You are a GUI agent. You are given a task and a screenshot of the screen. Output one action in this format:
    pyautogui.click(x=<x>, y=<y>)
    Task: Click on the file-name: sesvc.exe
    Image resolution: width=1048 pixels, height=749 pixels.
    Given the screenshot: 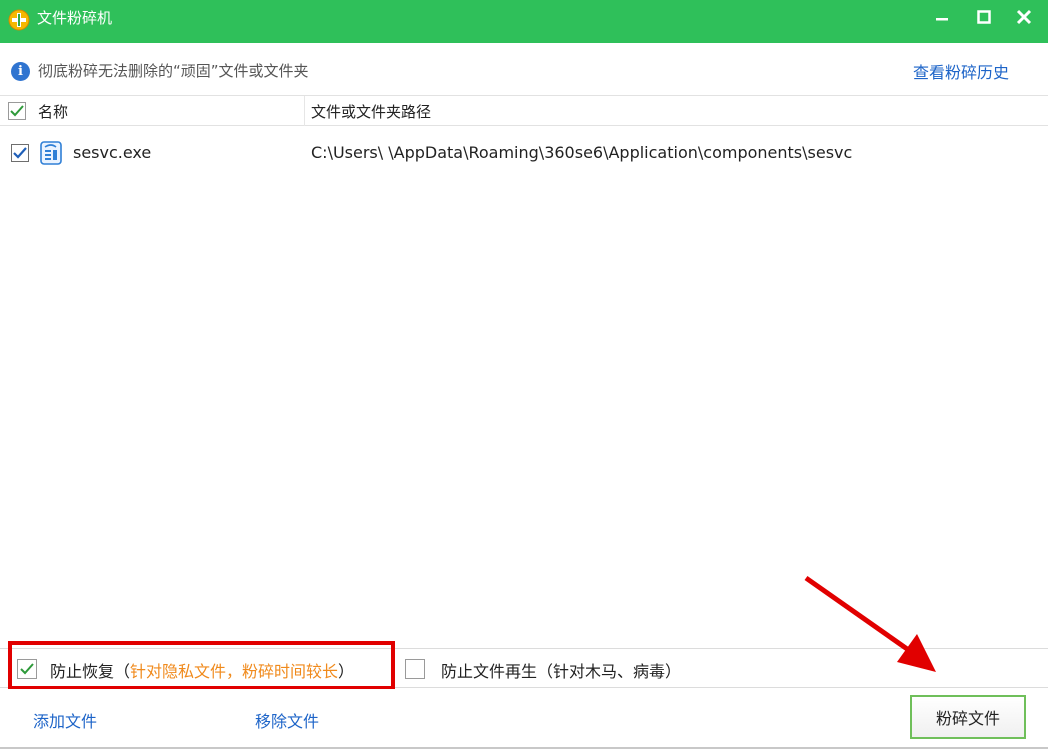 What is the action you would take?
    pyautogui.click(x=112, y=152)
    